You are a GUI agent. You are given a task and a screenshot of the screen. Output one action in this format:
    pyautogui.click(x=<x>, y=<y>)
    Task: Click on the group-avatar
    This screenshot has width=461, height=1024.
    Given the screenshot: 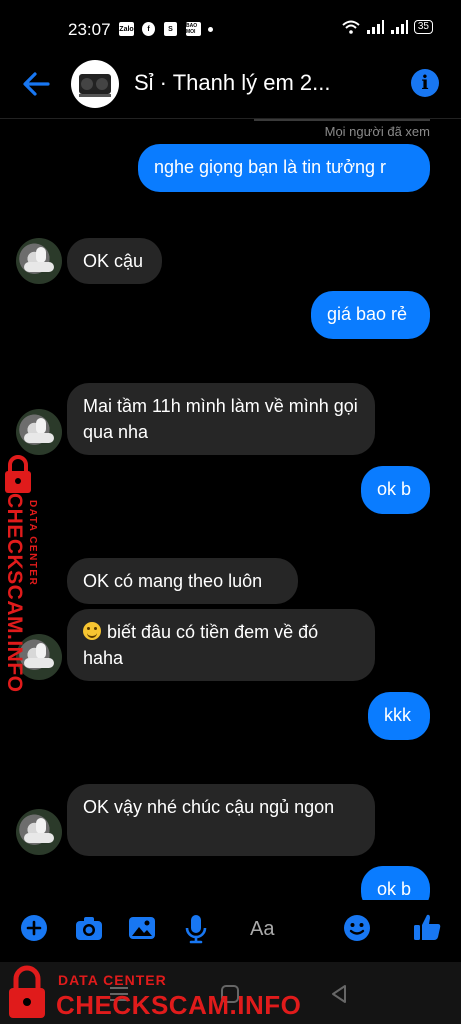 What is the action you would take?
    pyautogui.click(x=95, y=84)
    